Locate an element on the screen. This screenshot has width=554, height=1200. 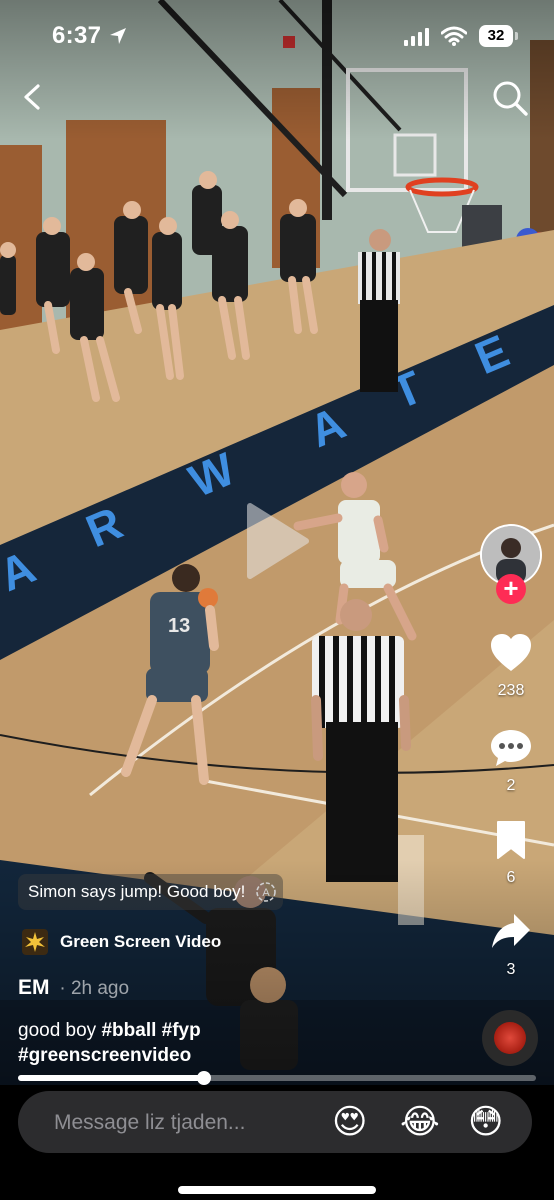
message-input is located at coordinates (189, 1123).